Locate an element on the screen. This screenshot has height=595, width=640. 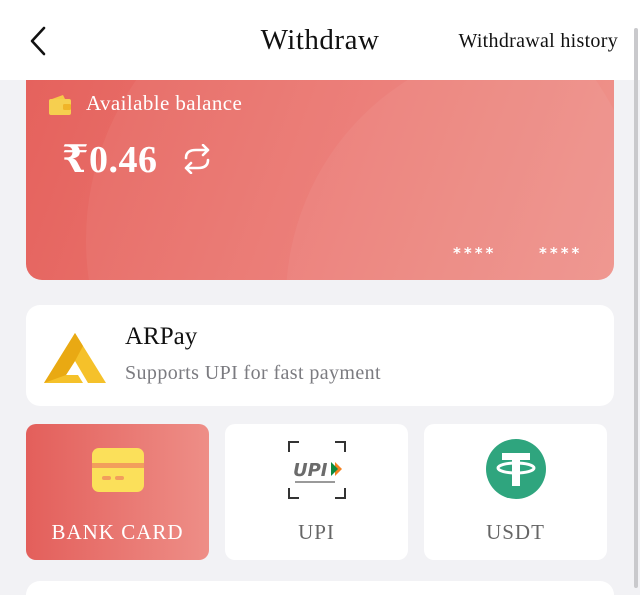
method-upi: UPI UPI is located at coordinates (316, 492).